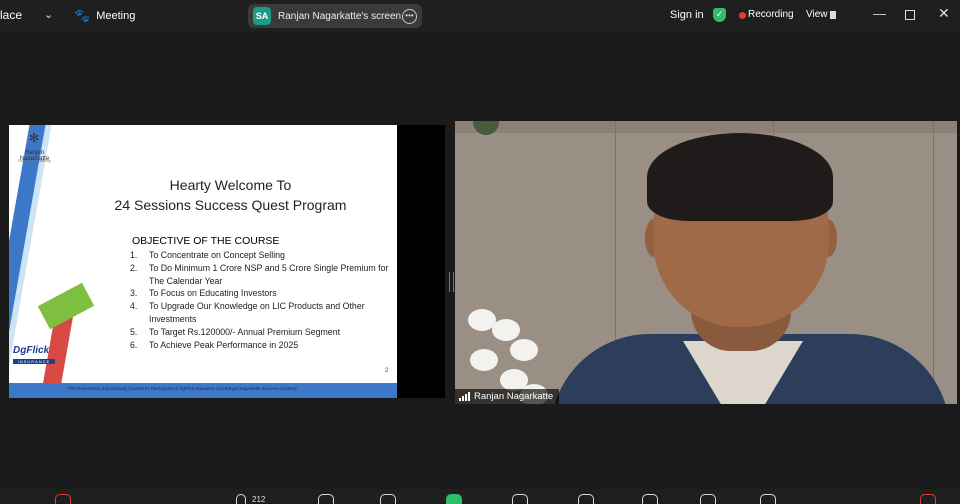 This screenshot has width=960, height=504. I want to click on participant-nameplate: Ranjan Nagarkatte, so click(507, 396).